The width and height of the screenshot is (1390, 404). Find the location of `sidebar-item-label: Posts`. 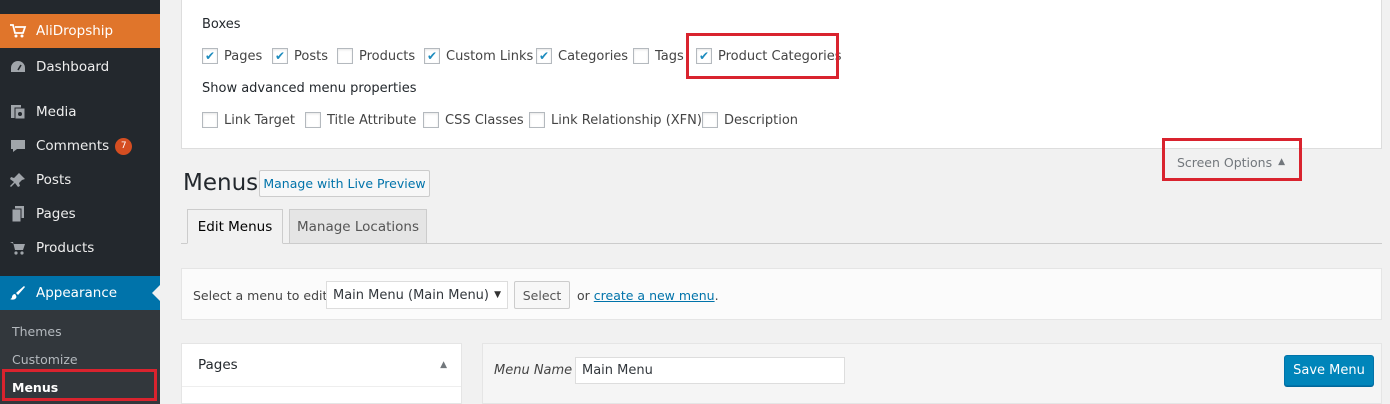

sidebar-item-label: Posts is located at coordinates (54, 180).